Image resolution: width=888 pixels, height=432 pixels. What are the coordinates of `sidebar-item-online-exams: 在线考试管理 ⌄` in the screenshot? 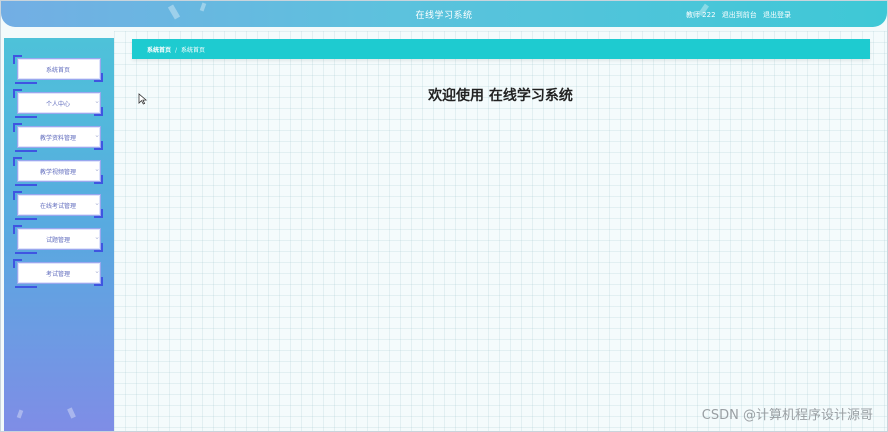 It's located at (58, 205).